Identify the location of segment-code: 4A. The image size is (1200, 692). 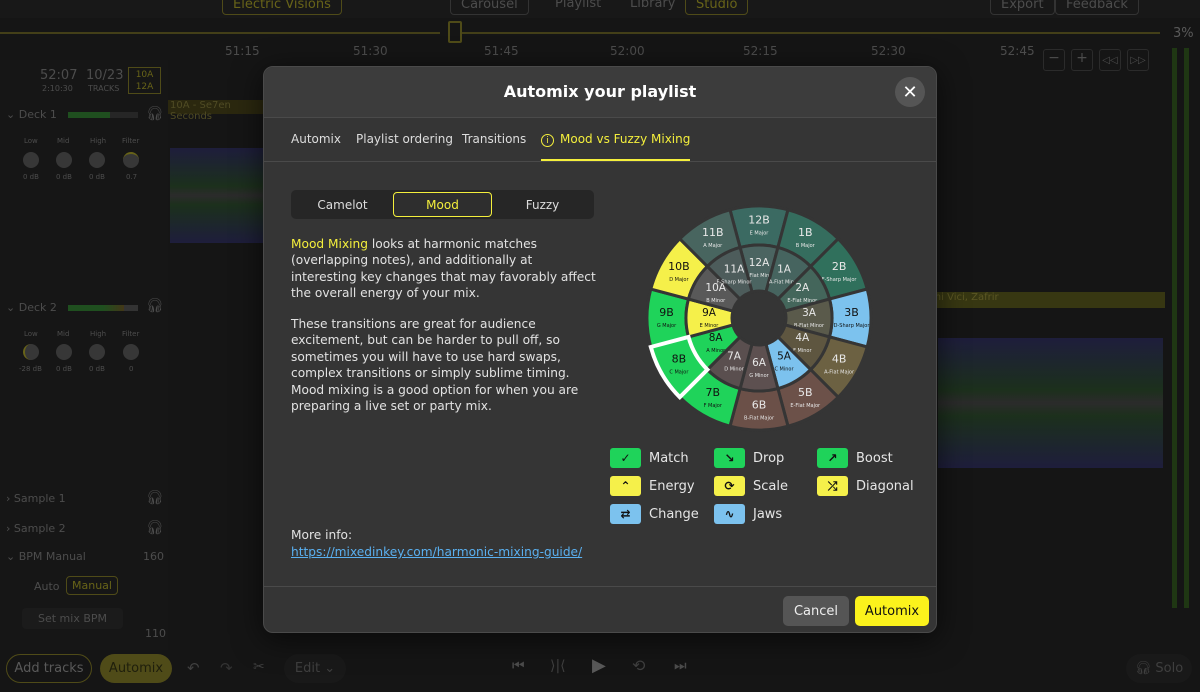
(802, 338).